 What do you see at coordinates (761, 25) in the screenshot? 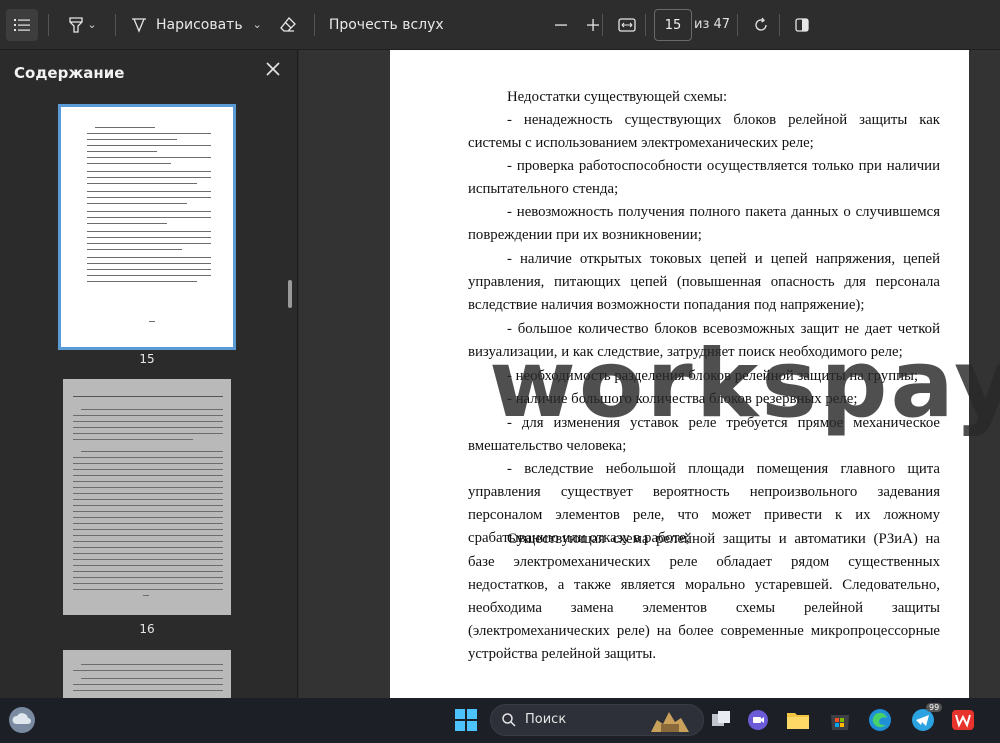
I see `rotate-button` at bounding box center [761, 25].